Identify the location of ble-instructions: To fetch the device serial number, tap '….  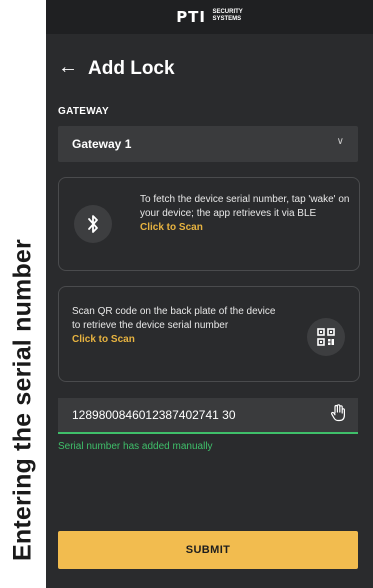
(246, 214).